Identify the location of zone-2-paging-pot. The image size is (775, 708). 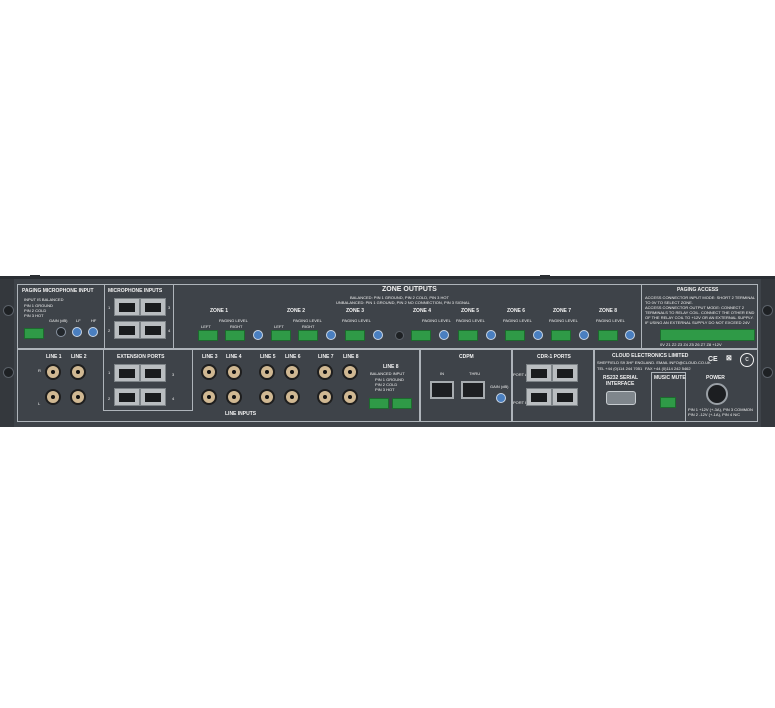
(331, 335).